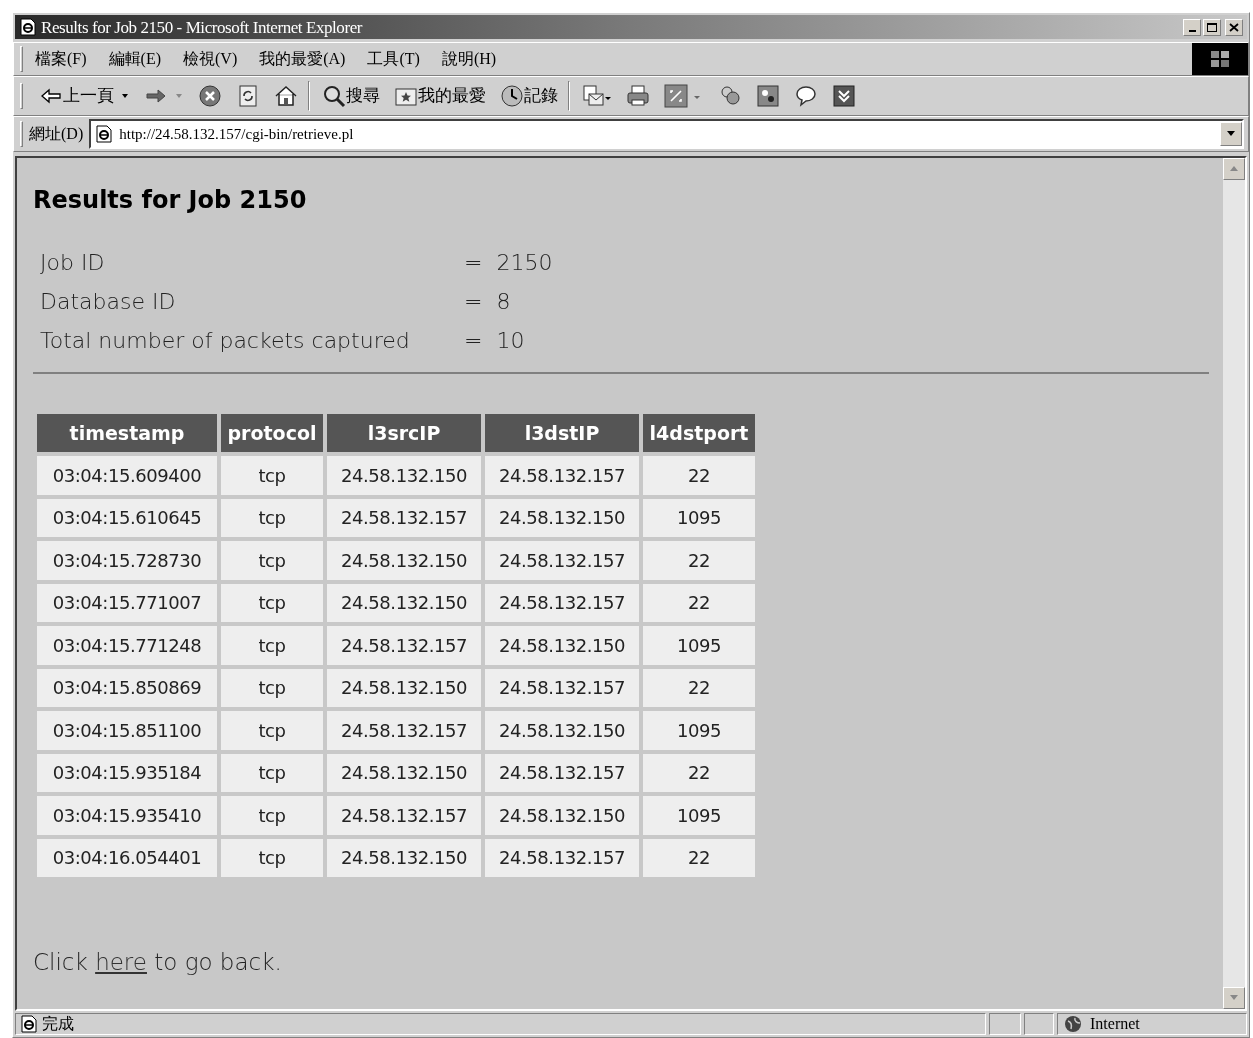 Image resolution: width=1253 pixels, height=1038 pixels. Describe the element at coordinates (393, 59) in the screenshot. I see `menu-item: 工具(T)` at that location.